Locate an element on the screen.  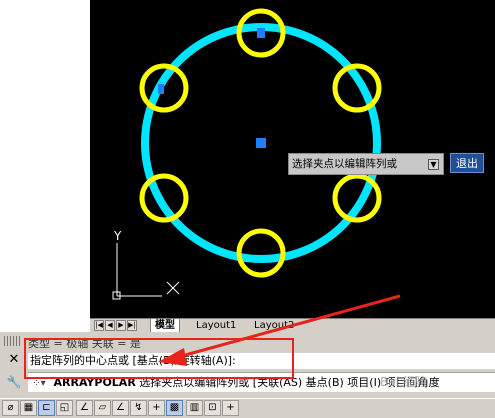
qp-icon: ⊡ is located at coordinates (212, 408).